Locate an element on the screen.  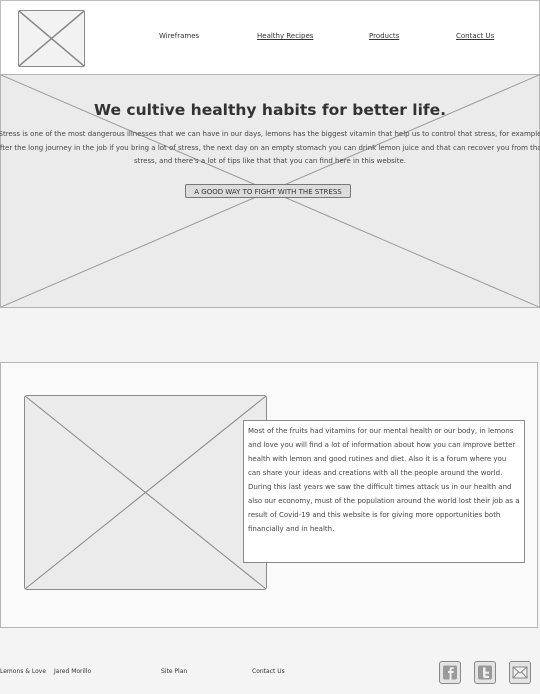
stress-tips-button: A GOOD WAY TO FIGHT WITH THE STRESS is located at coordinates (268, 191).